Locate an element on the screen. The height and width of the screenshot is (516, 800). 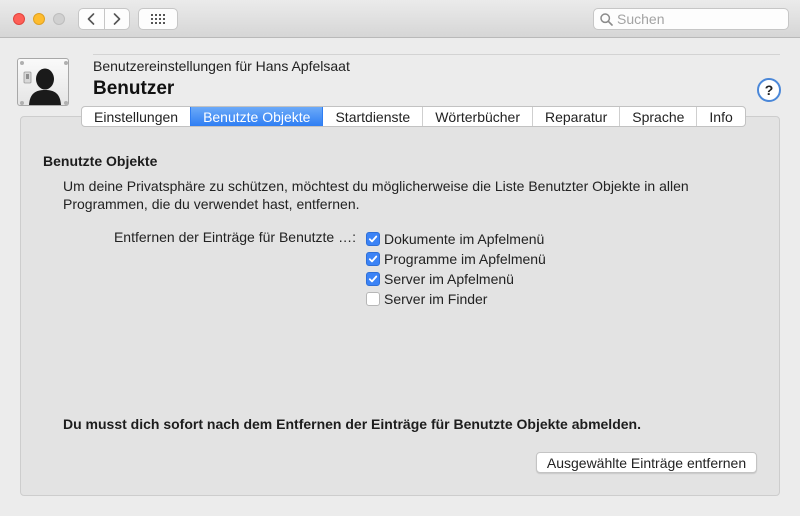
tab-benutzte-objekte: Benutzte Objekte is located at coordinates (256, 116).